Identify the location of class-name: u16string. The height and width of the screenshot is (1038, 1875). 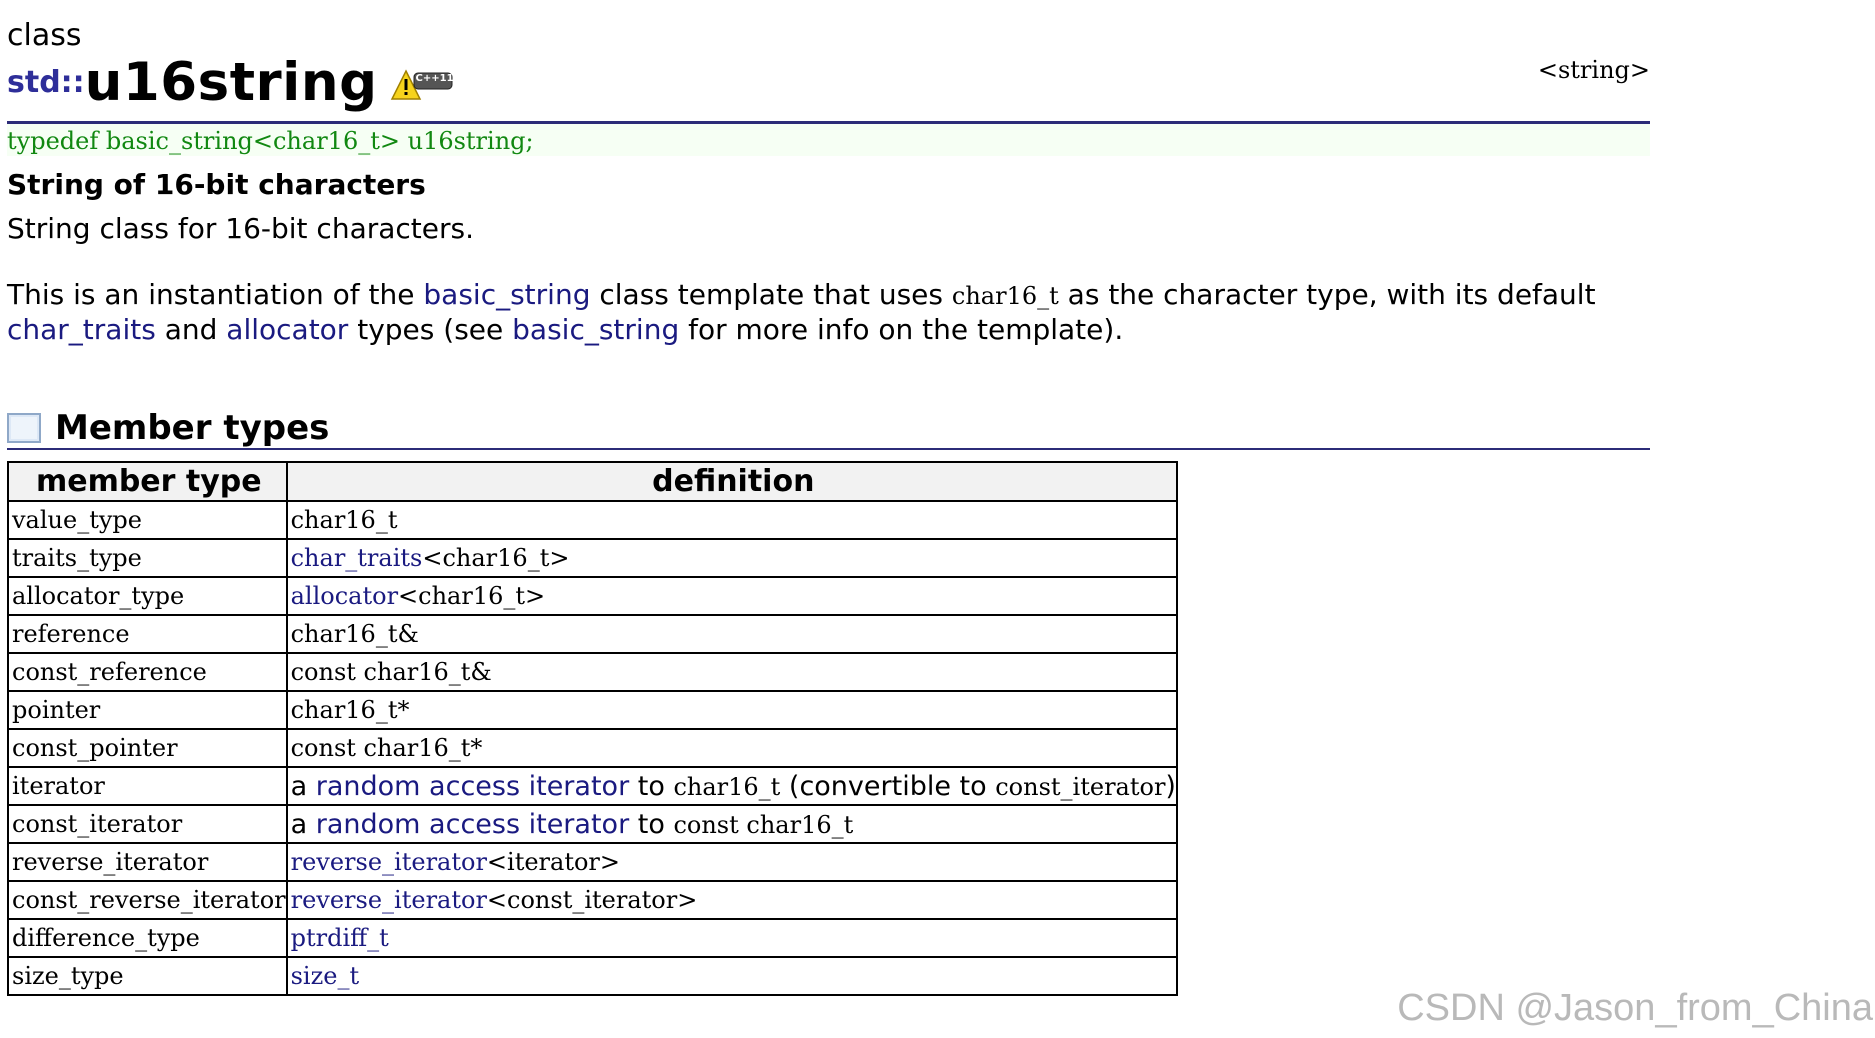
(231, 82).